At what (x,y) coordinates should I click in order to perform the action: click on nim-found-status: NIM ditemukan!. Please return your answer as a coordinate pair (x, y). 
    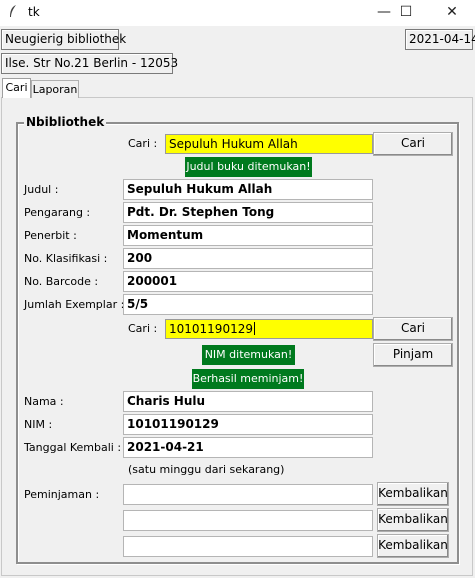
    Looking at the image, I should click on (248, 355).